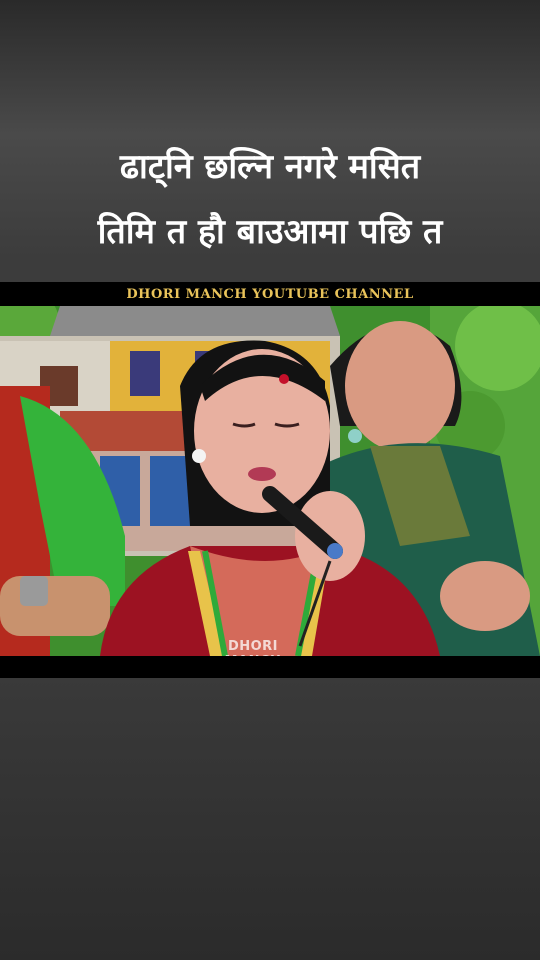 This screenshot has height=960, width=540. Describe the element at coordinates (270, 167) in the screenshot. I see `caption-line-1: ढाट्नि छल्नि नगरे मसित` at that location.